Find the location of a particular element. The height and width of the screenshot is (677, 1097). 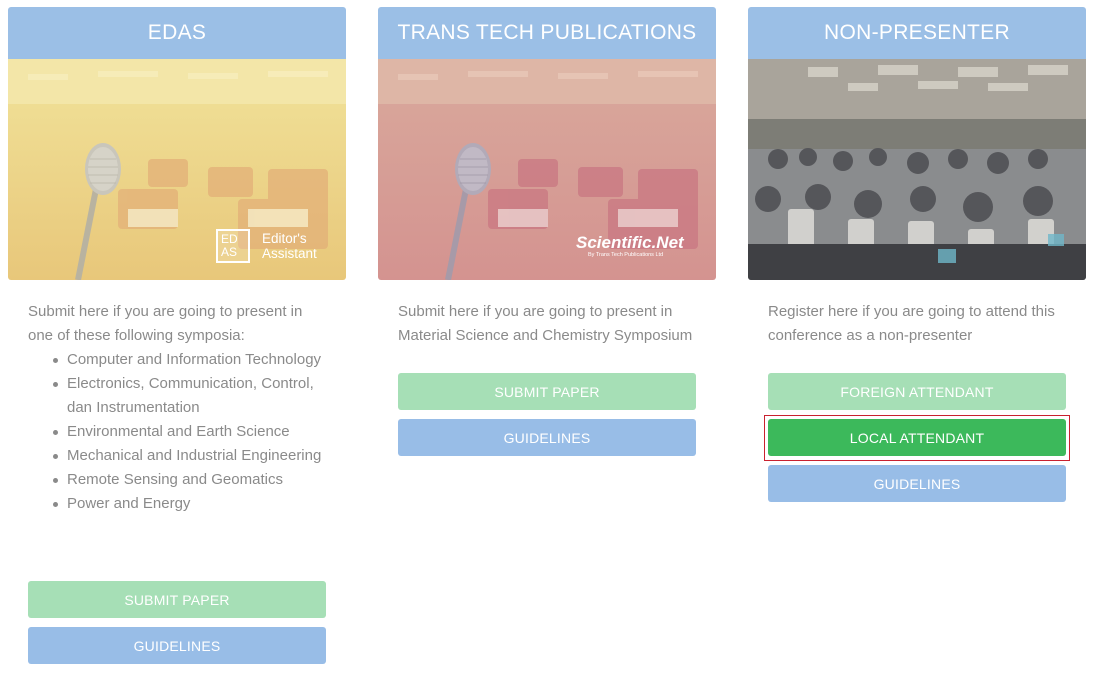

list-item: Remote Sensing and Geomatics is located at coordinates (189, 480).